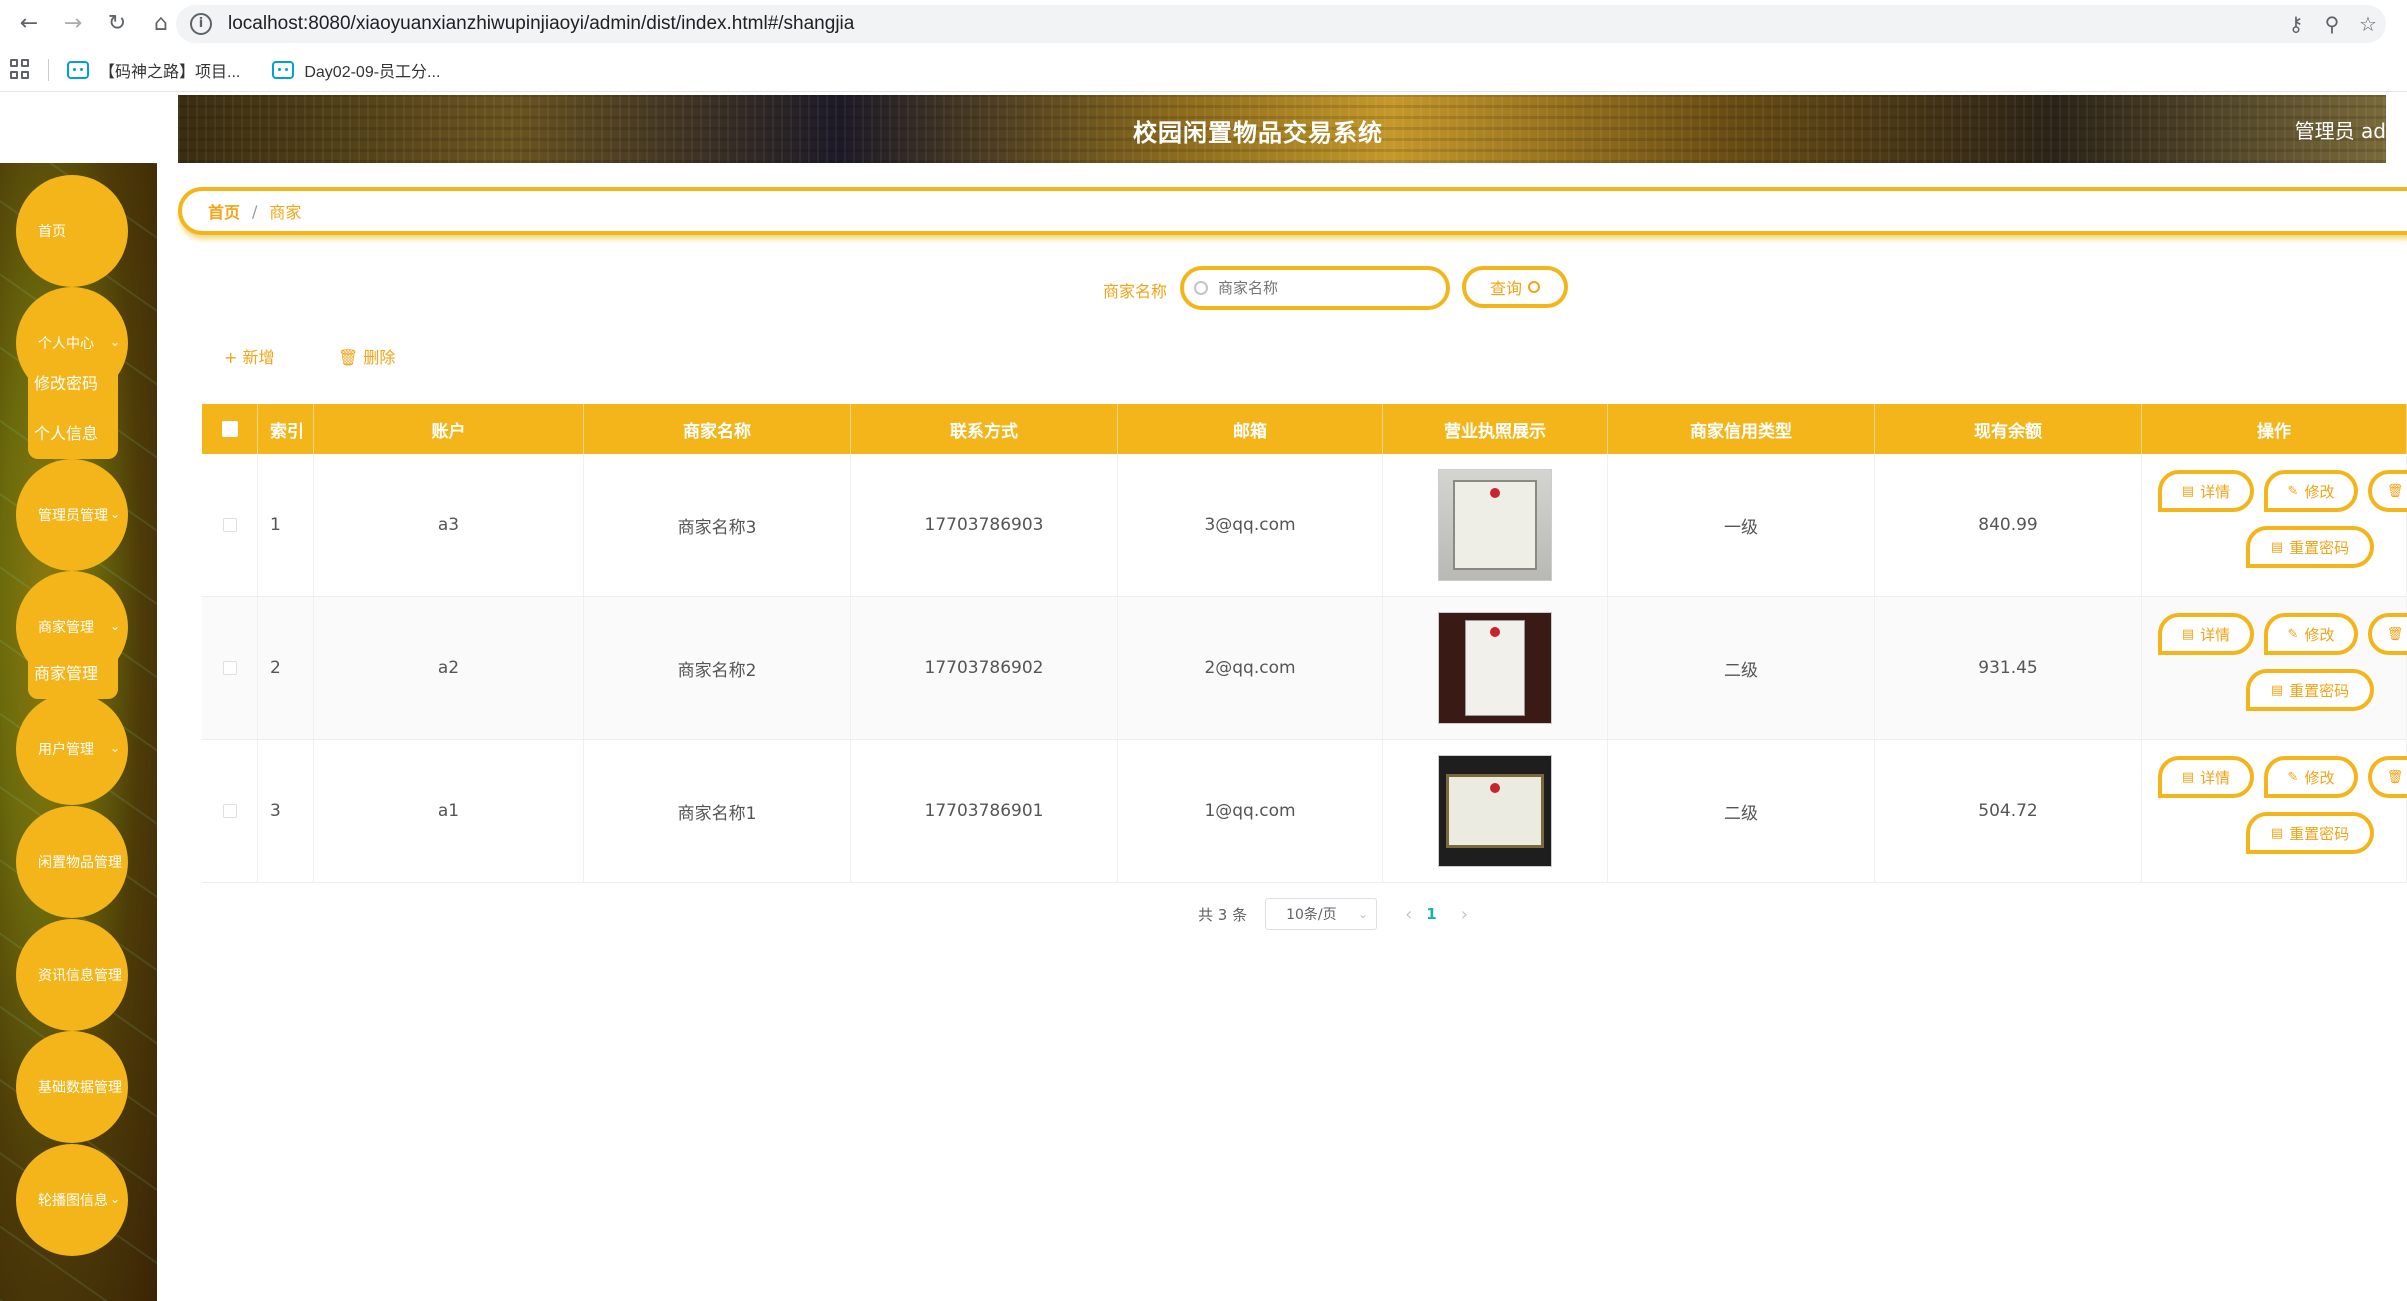  I want to click on submenu-item-personal-info: 个人信息, so click(73, 434).